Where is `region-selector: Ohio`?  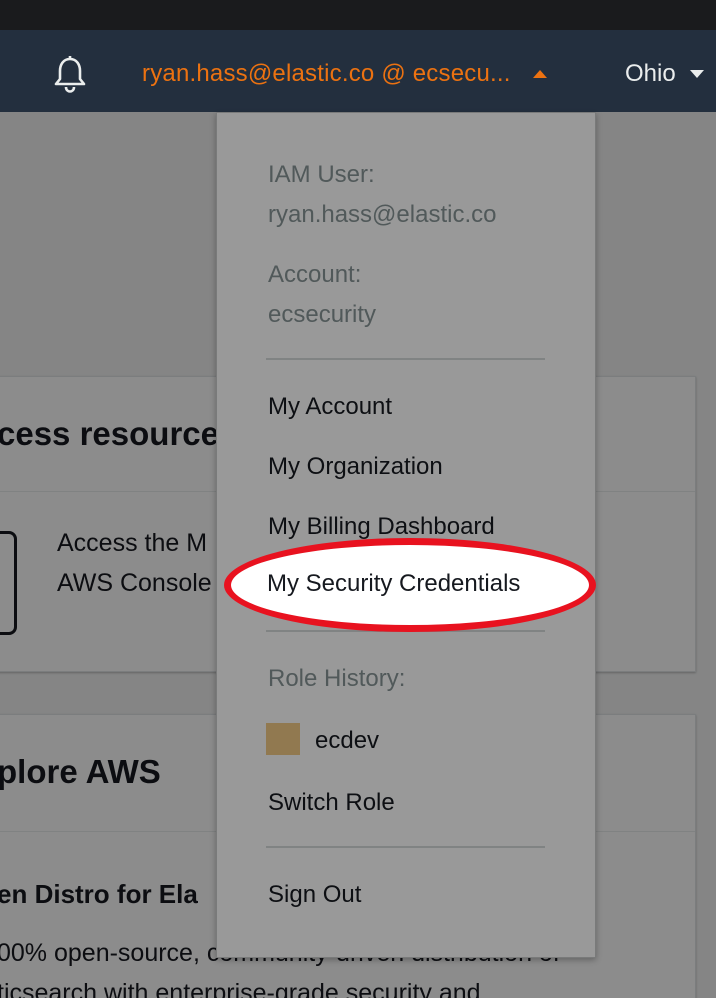 region-selector: Ohio is located at coordinates (664, 74).